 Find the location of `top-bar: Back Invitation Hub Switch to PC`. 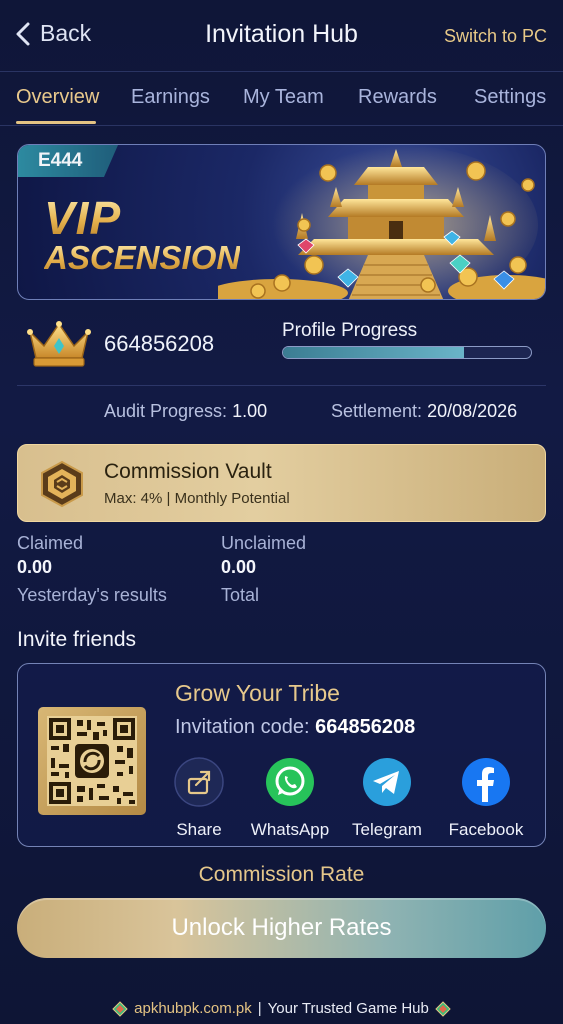

top-bar: Back Invitation Hub Switch to PC is located at coordinates (281, 36).